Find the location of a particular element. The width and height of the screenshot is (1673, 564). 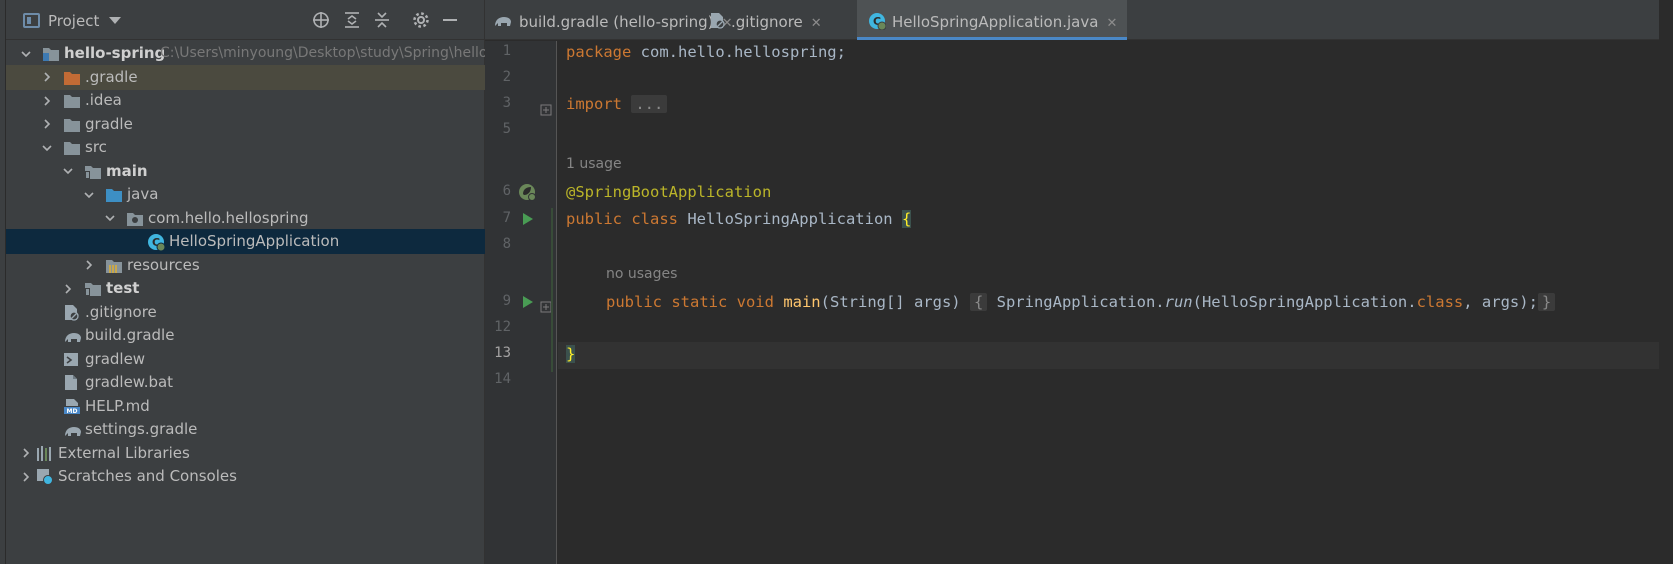

tree-item-test: test is located at coordinates (245, 288).